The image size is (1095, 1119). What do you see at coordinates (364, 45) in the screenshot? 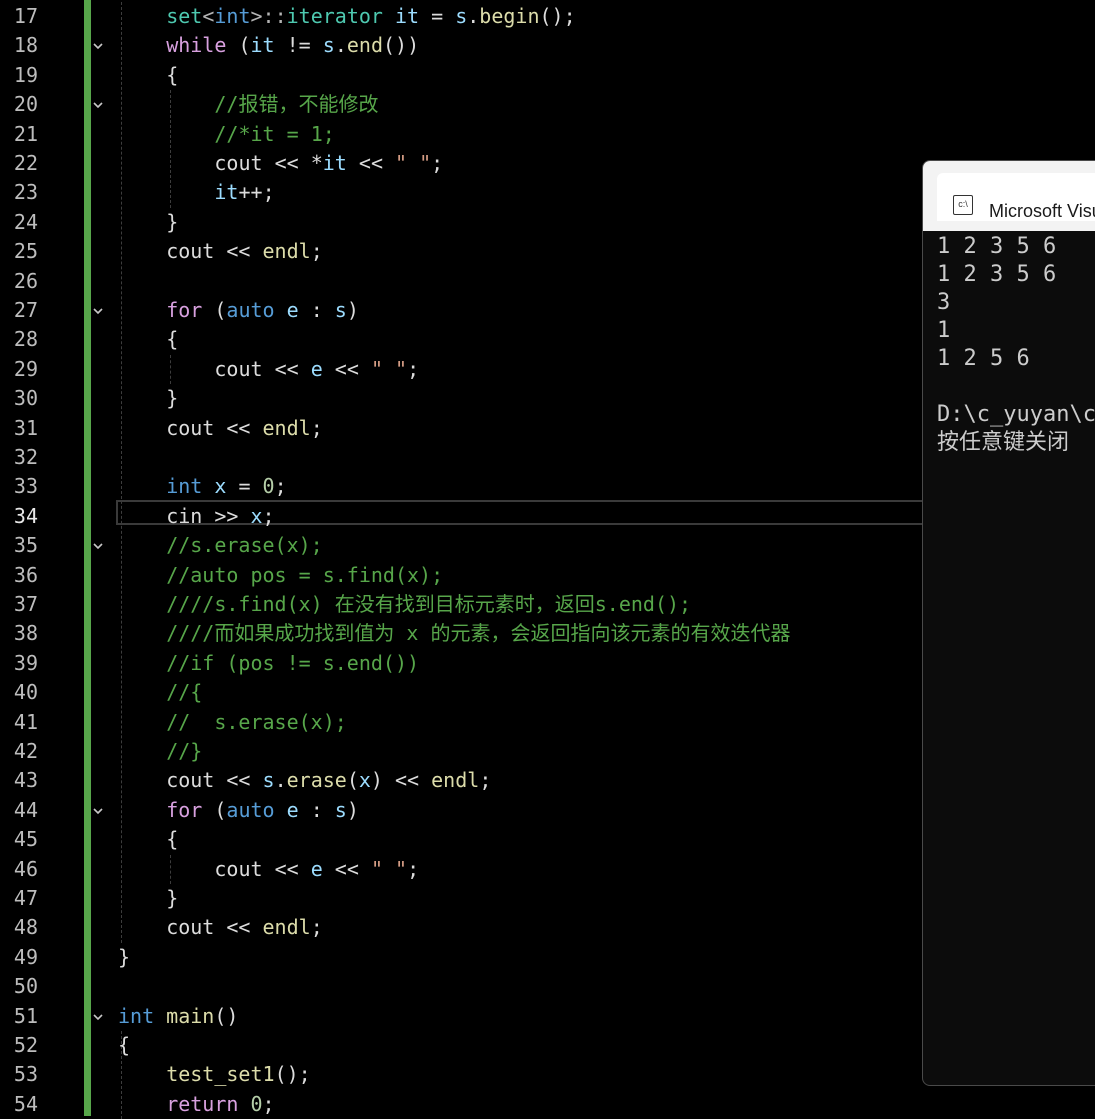
I see `code-token: end` at bounding box center [364, 45].